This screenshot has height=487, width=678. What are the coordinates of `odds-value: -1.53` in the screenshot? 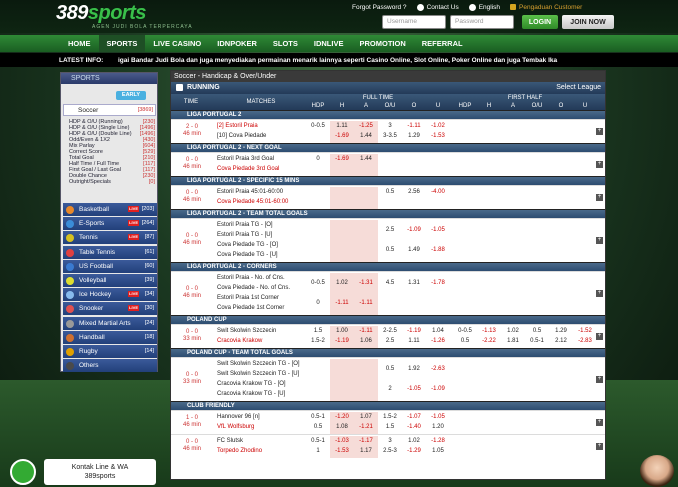 It's located at (342, 451).